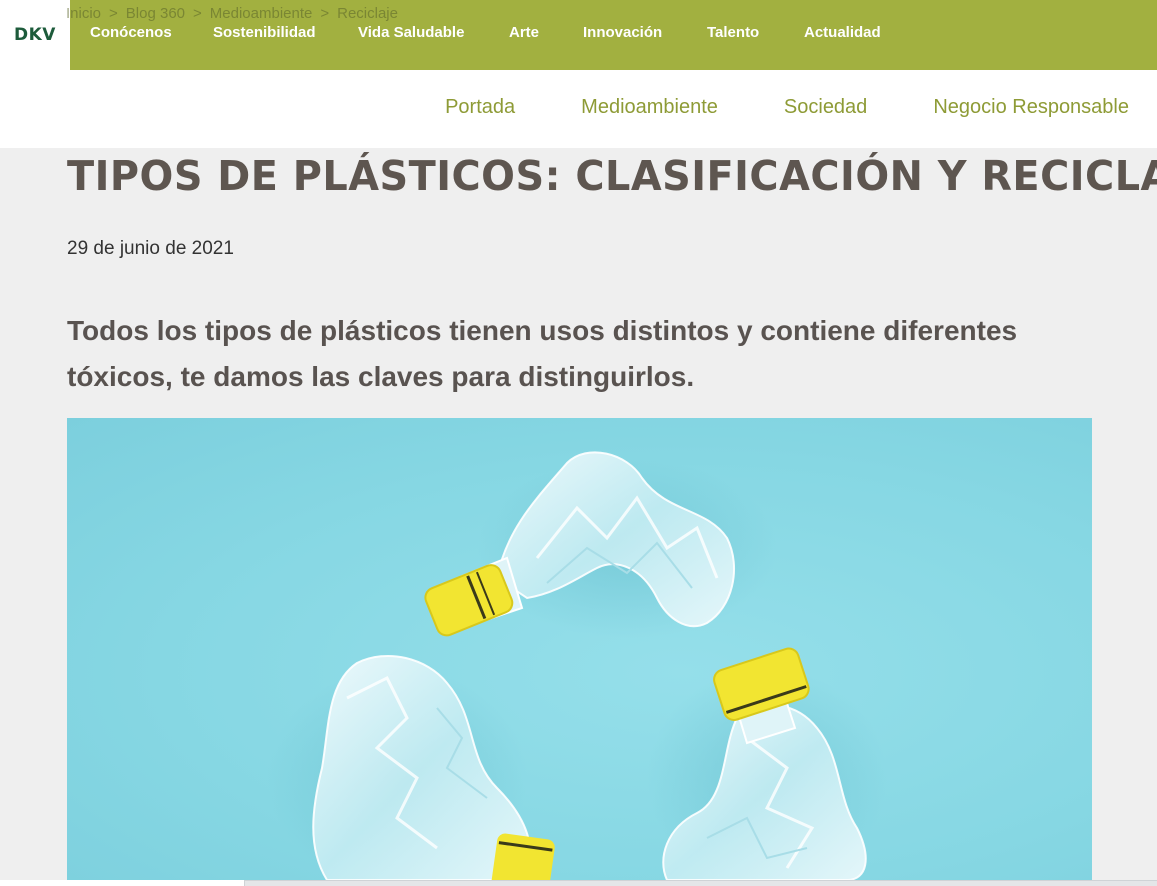  I want to click on nav-item-innovacion: Innovación, so click(645, 32).